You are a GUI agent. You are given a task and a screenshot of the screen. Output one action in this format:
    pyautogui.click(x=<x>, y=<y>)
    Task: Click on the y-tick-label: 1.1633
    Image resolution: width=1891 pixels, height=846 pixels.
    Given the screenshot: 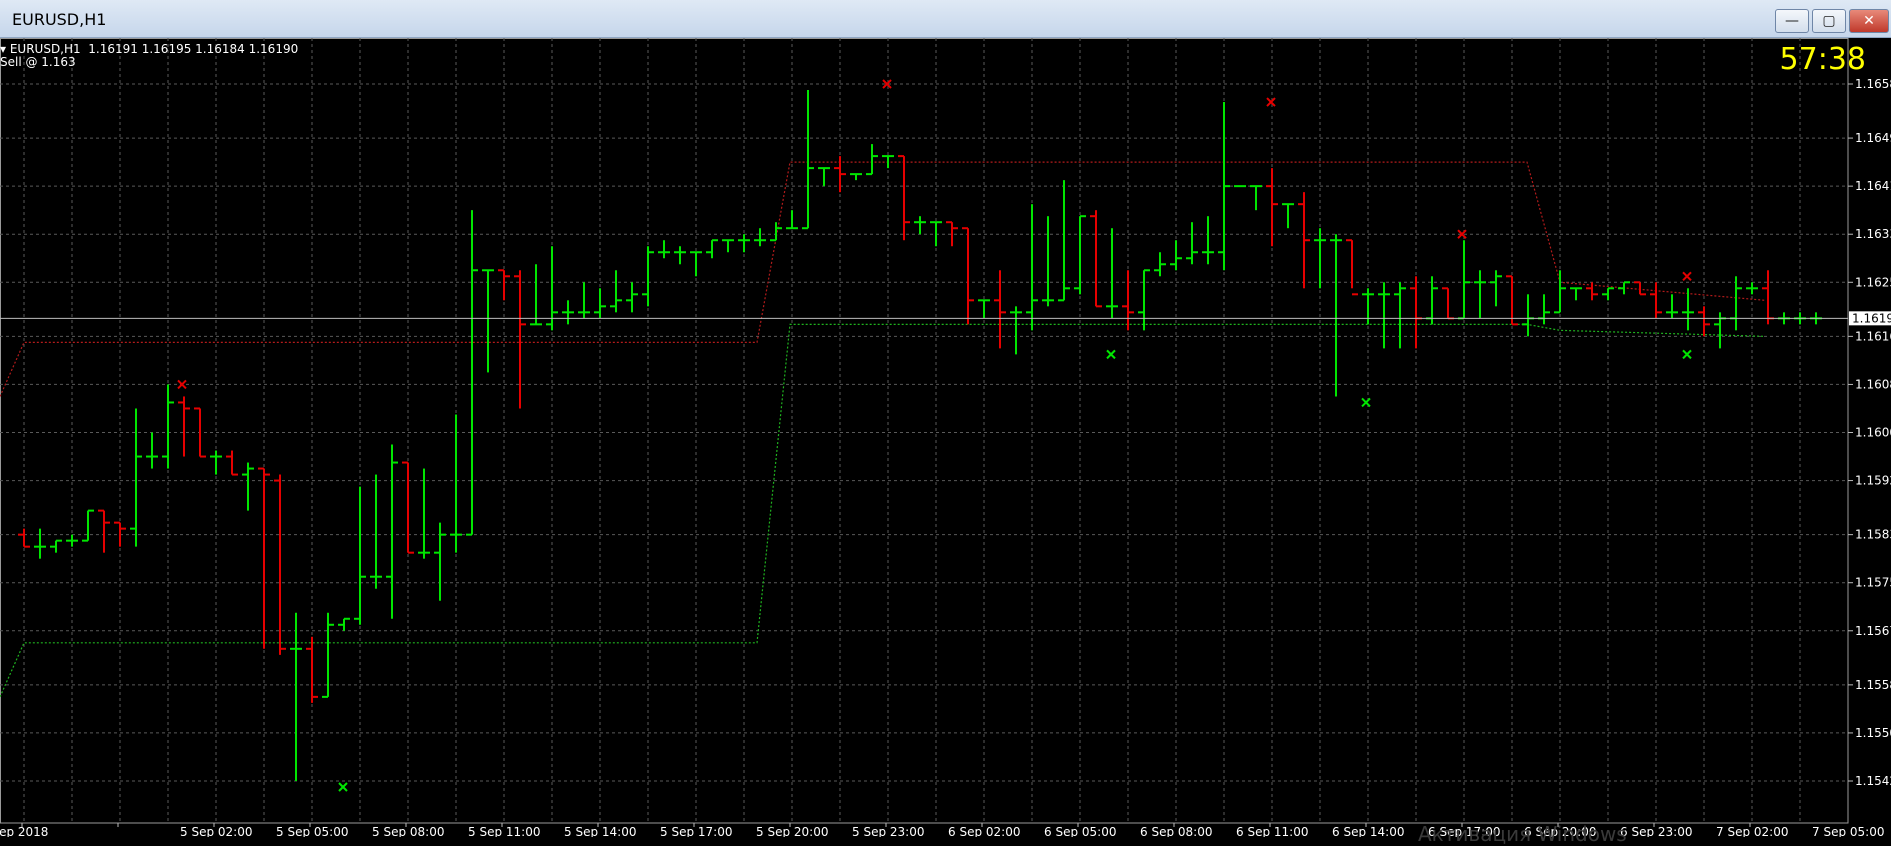 What is the action you would take?
    pyautogui.click(x=1873, y=234)
    